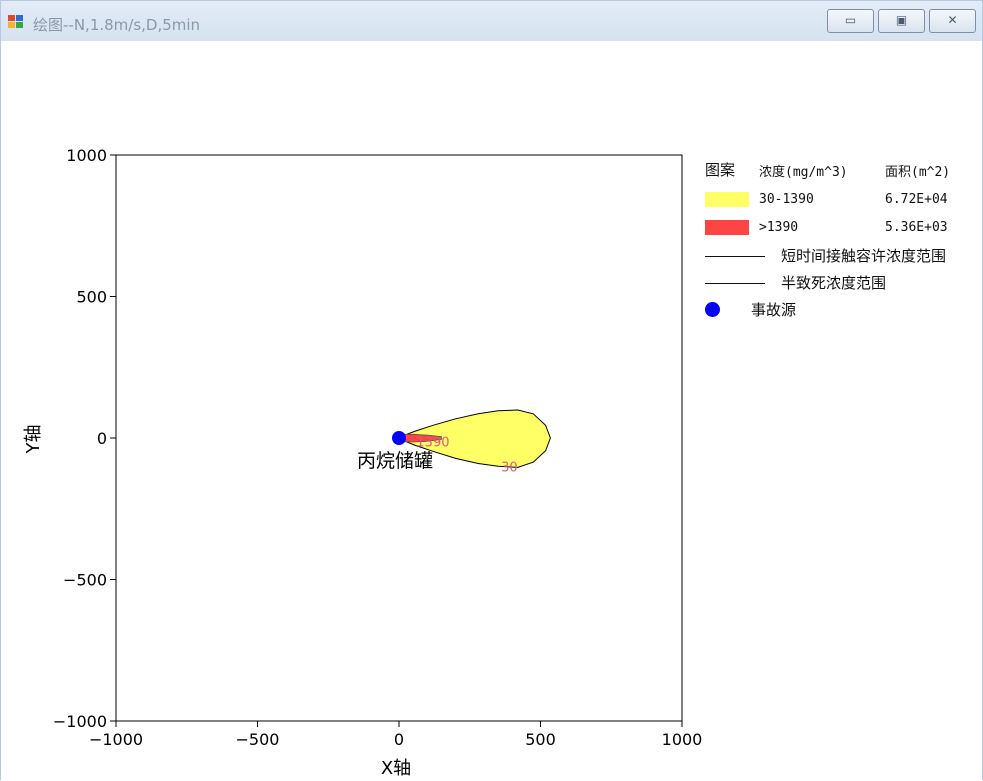  I want to click on legend-header-pattern: 图案, so click(720, 170).